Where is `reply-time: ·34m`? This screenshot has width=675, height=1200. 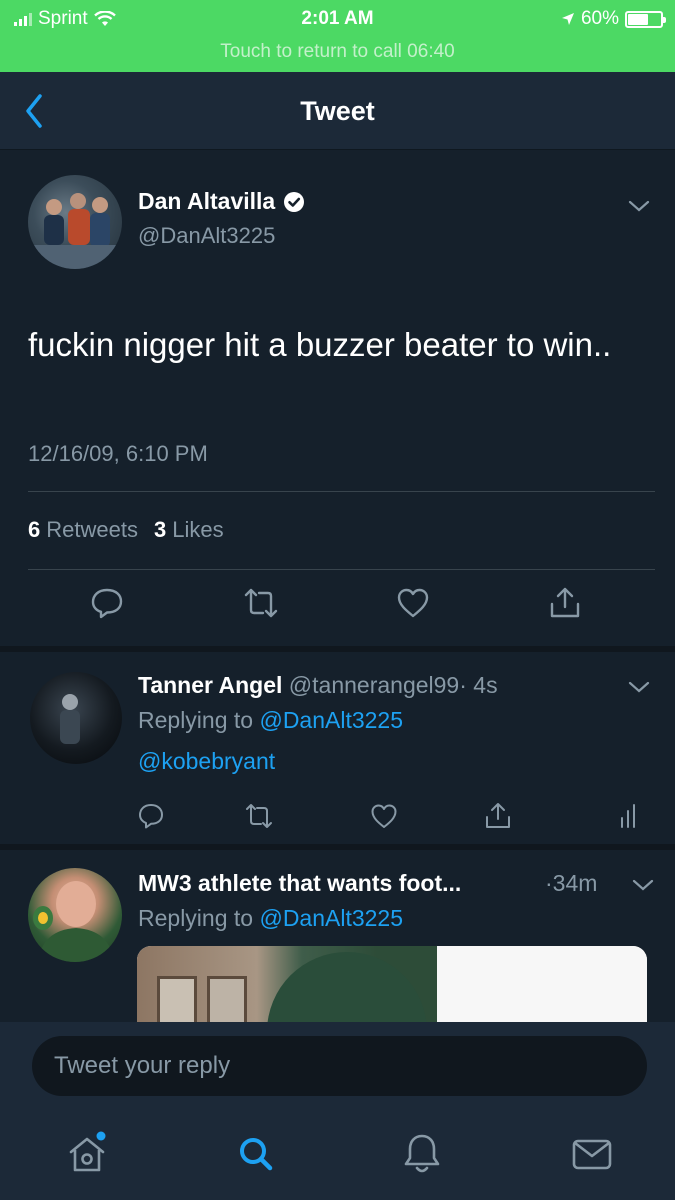
reply-time: ·34m is located at coordinates (571, 883).